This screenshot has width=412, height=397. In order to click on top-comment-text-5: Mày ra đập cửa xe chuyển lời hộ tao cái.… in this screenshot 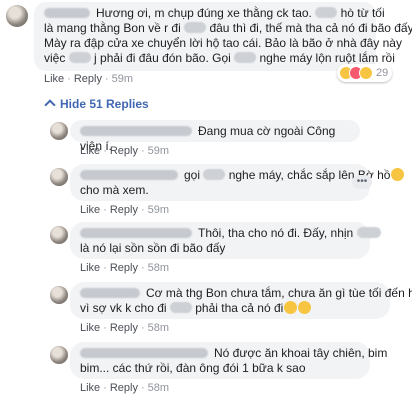, I will do `click(223, 43)`.